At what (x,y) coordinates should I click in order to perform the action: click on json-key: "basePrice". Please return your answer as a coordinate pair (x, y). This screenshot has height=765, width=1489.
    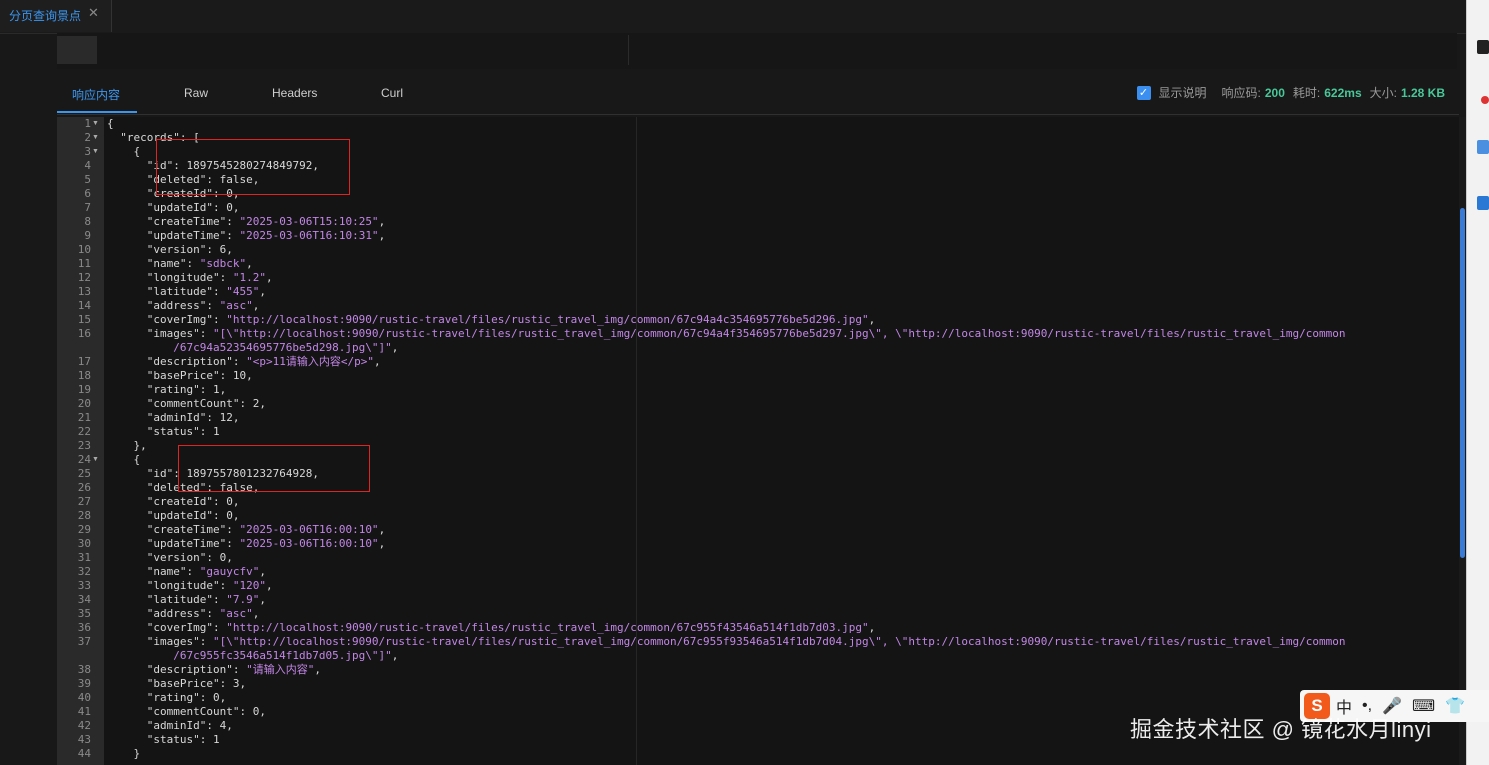
    Looking at the image, I should click on (183, 375).